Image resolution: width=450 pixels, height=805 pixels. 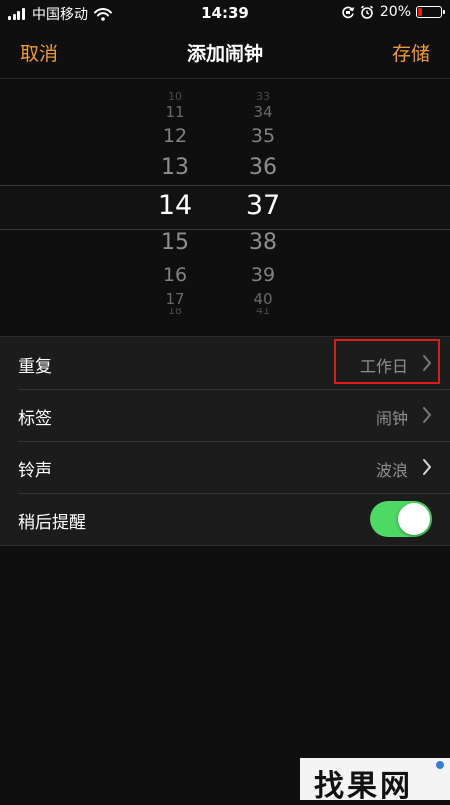 I want to click on watermark-dot-icon, so click(x=440, y=765).